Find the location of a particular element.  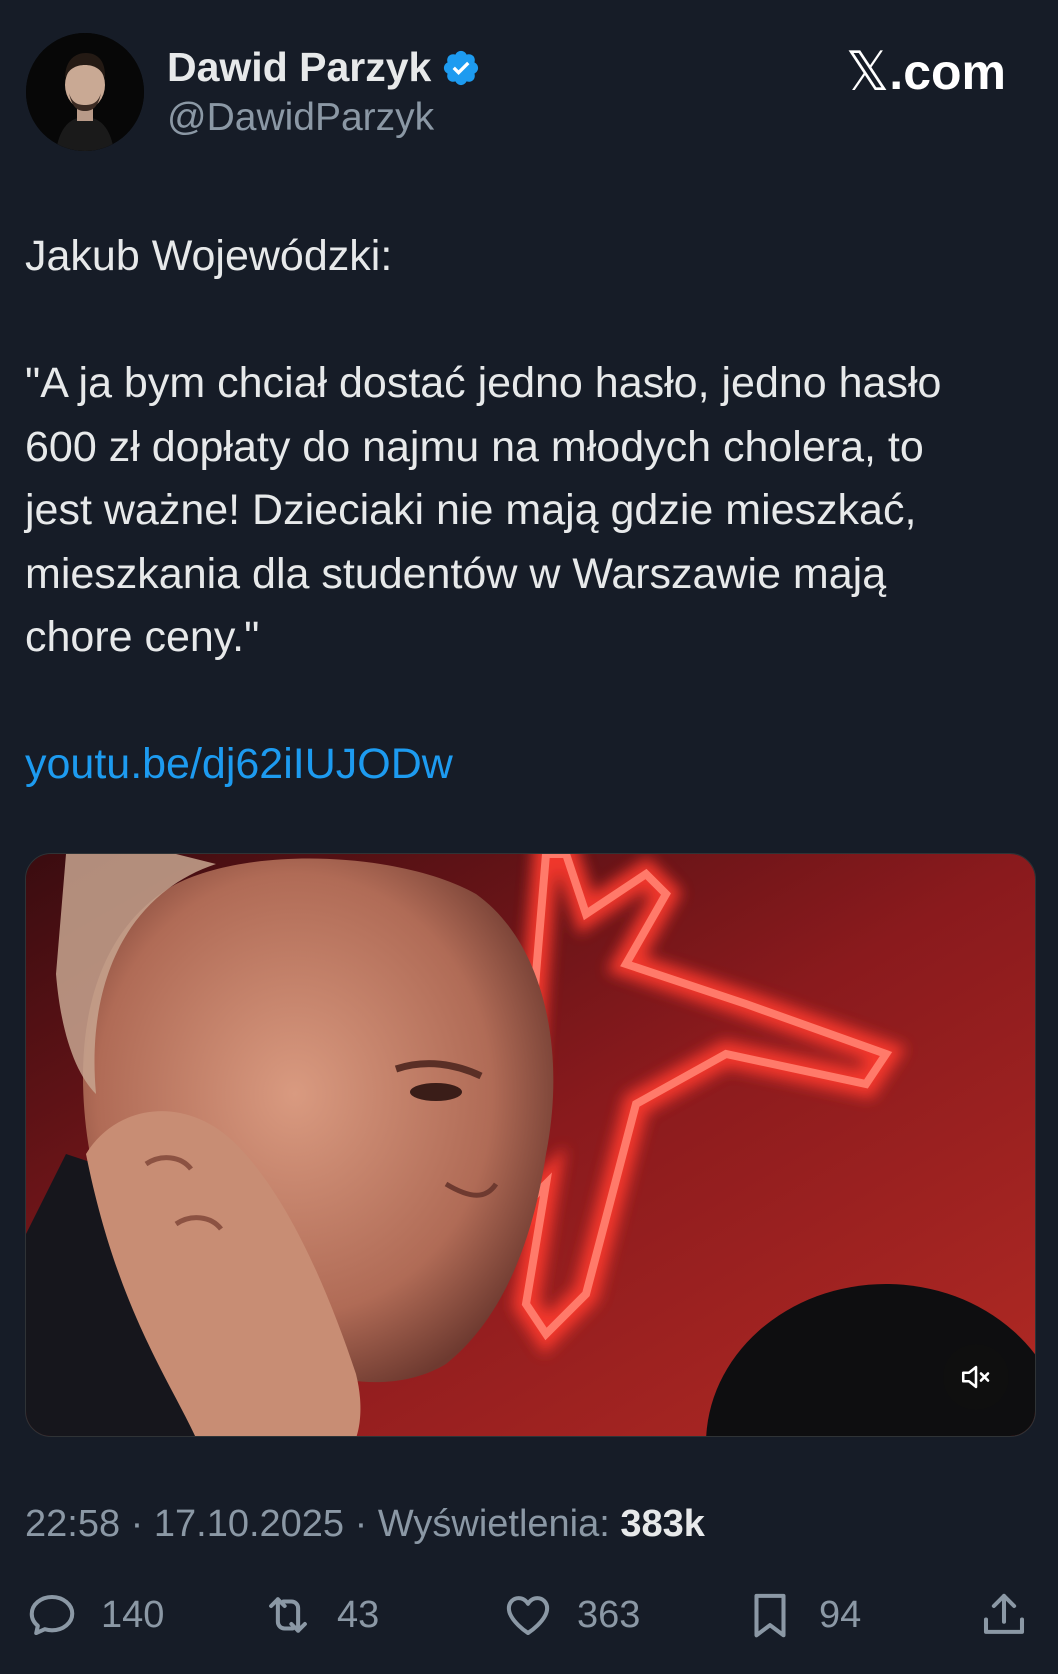

mute-toggle-button is located at coordinates (976, 1377).